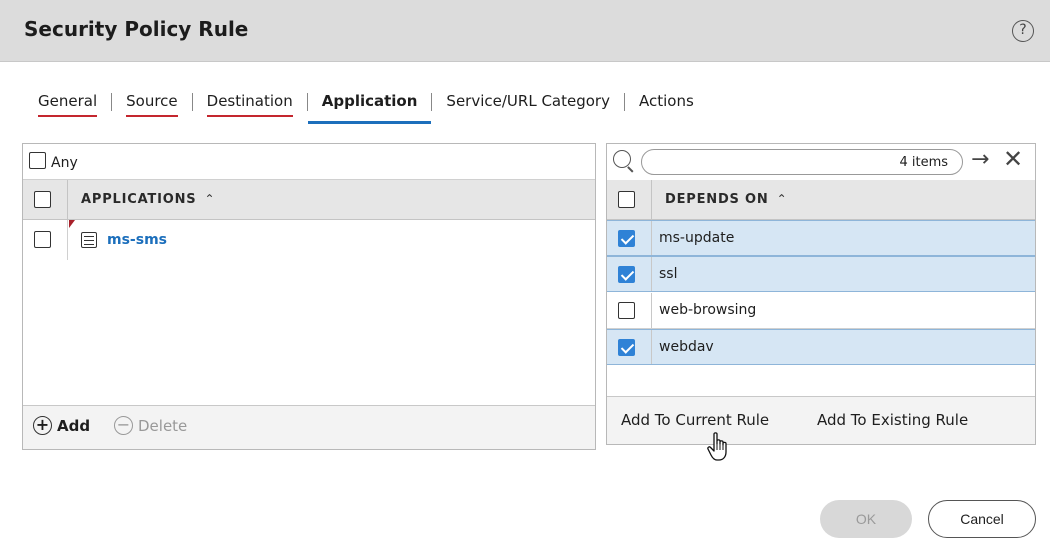  Describe the element at coordinates (89, 240) in the screenshot. I see `application-list-icon` at that location.